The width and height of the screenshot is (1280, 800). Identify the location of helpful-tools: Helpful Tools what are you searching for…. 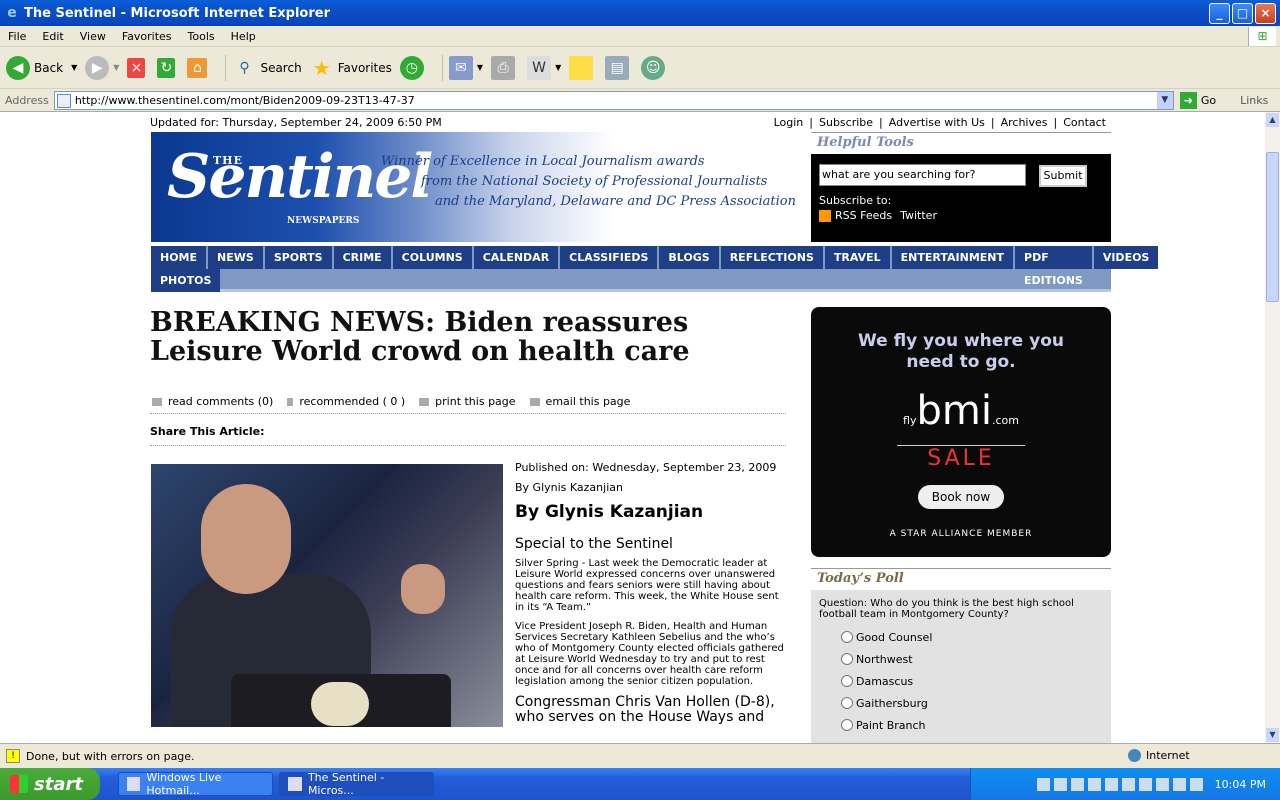
(961, 187).